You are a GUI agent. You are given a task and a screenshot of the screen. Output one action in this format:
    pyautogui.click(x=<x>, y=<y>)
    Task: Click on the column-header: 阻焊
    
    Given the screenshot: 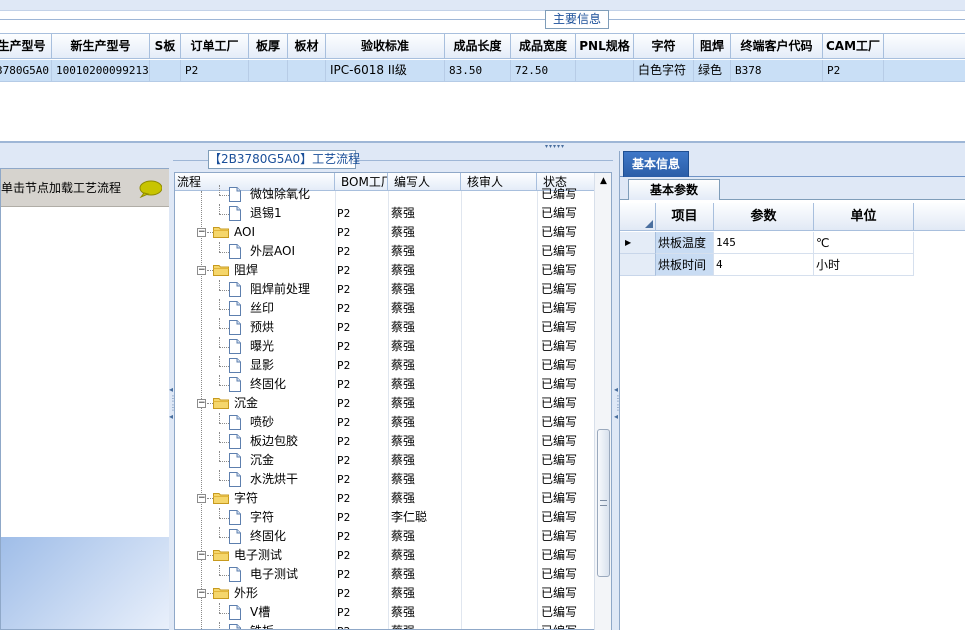 What is the action you would take?
    pyautogui.click(x=712, y=46)
    